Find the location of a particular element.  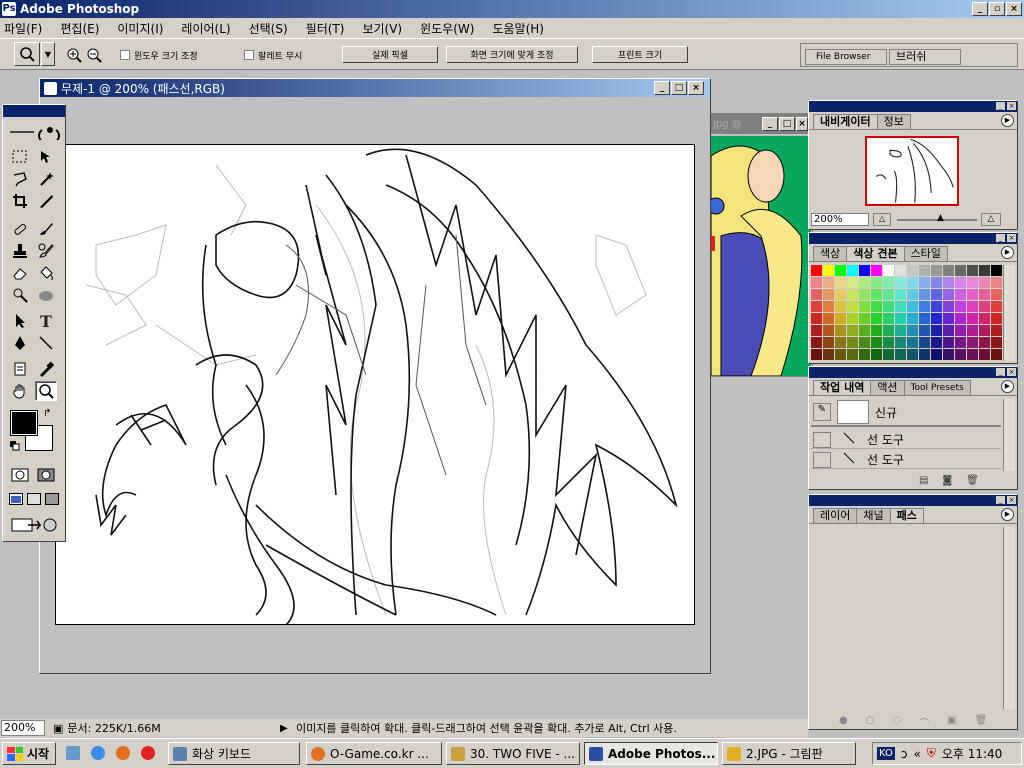

screen-mode-standard-icon is located at coordinates (16, 499).